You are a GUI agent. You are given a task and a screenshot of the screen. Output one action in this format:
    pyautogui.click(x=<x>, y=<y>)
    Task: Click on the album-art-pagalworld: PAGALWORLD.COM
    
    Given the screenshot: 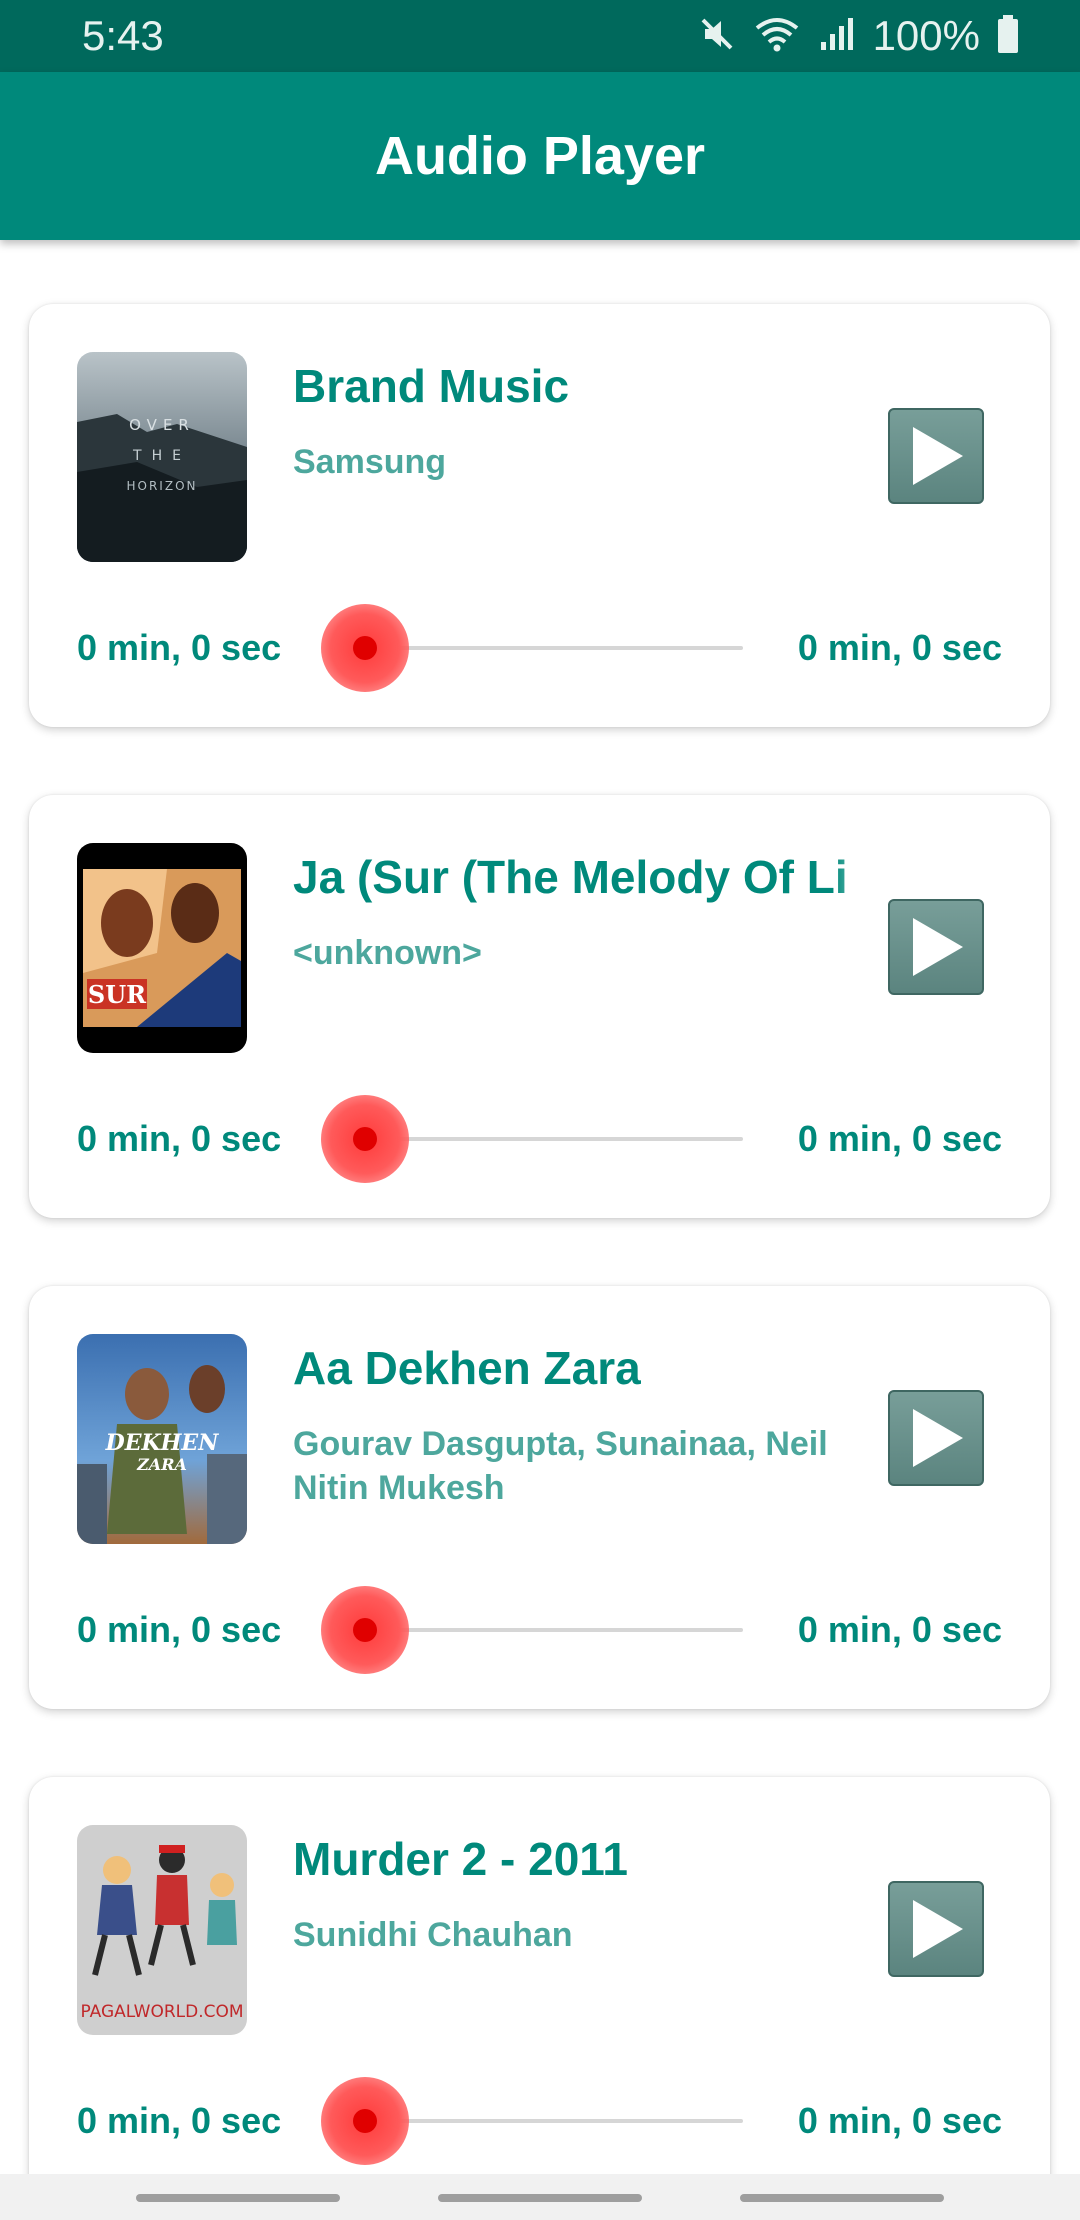 What is the action you would take?
    pyautogui.click(x=162, y=1930)
    